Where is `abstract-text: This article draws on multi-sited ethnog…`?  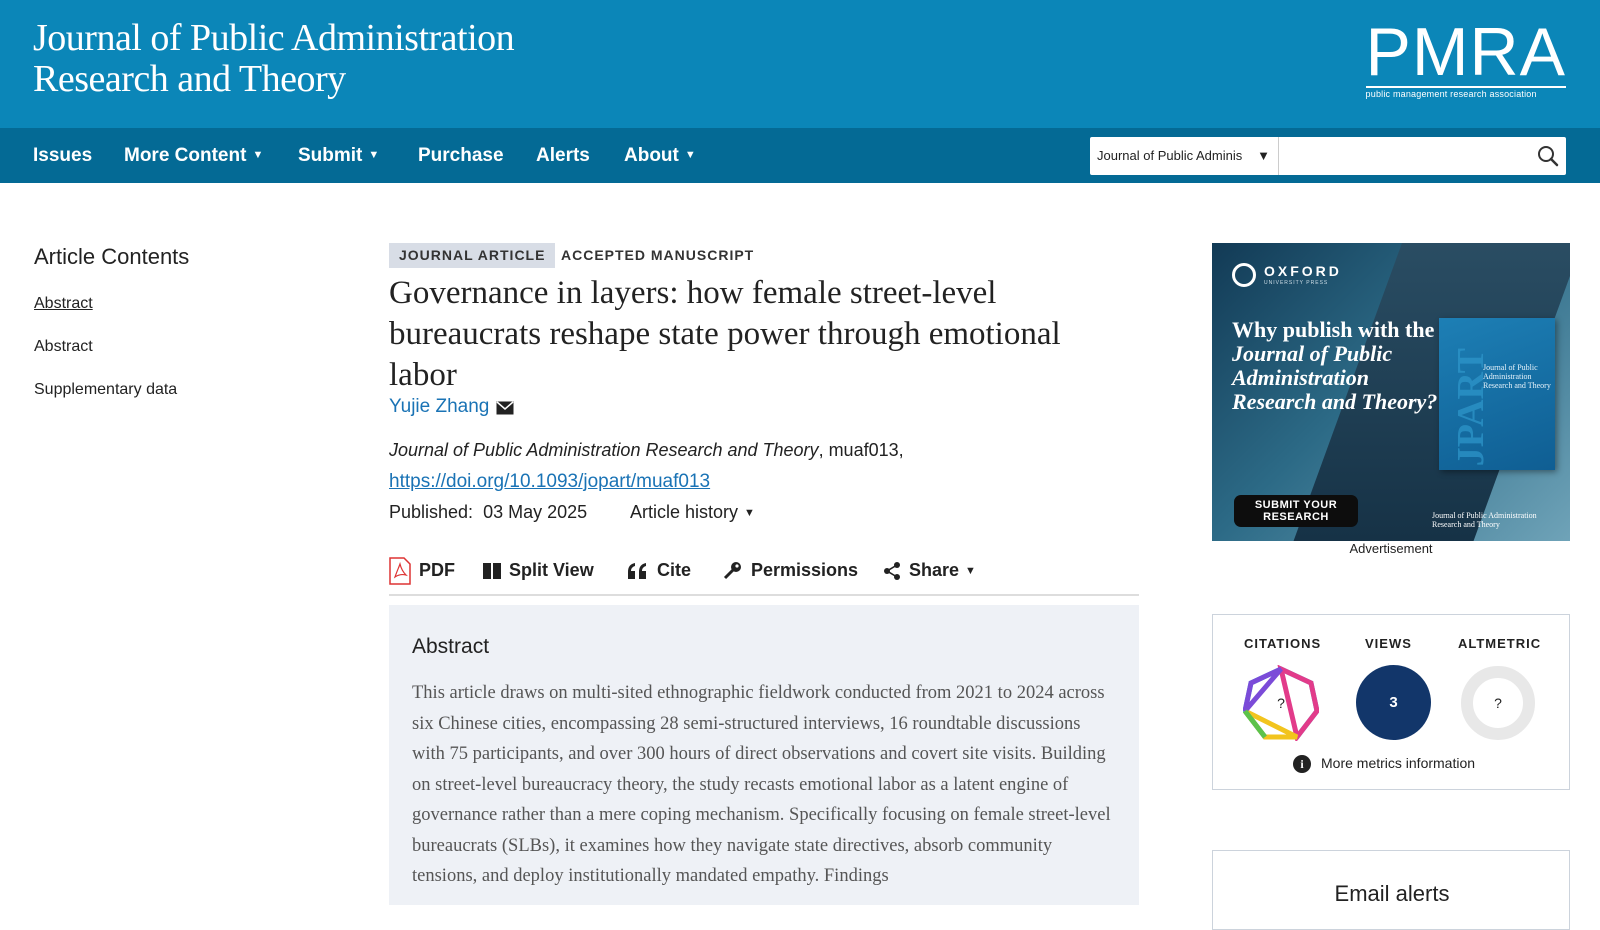 abstract-text: This article draws on multi-sited ethnog… is located at coordinates (761, 784).